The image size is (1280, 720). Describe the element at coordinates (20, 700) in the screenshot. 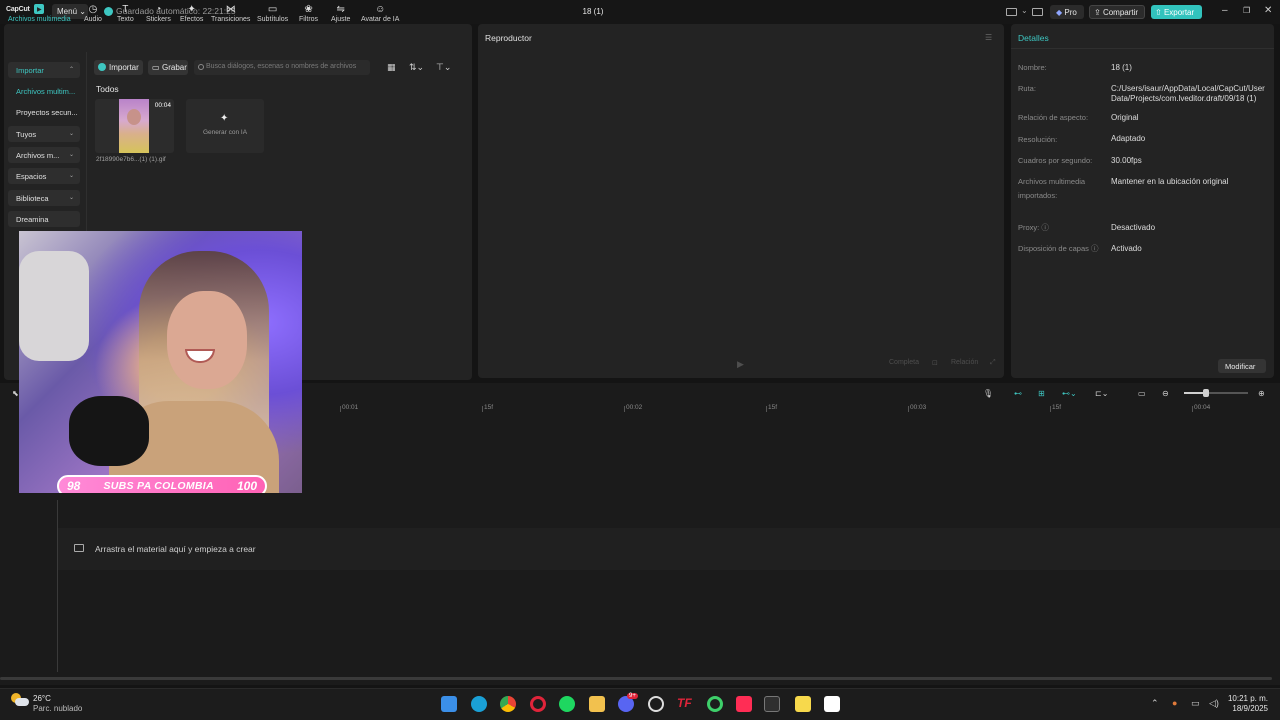

I see `weather-icon` at that location.